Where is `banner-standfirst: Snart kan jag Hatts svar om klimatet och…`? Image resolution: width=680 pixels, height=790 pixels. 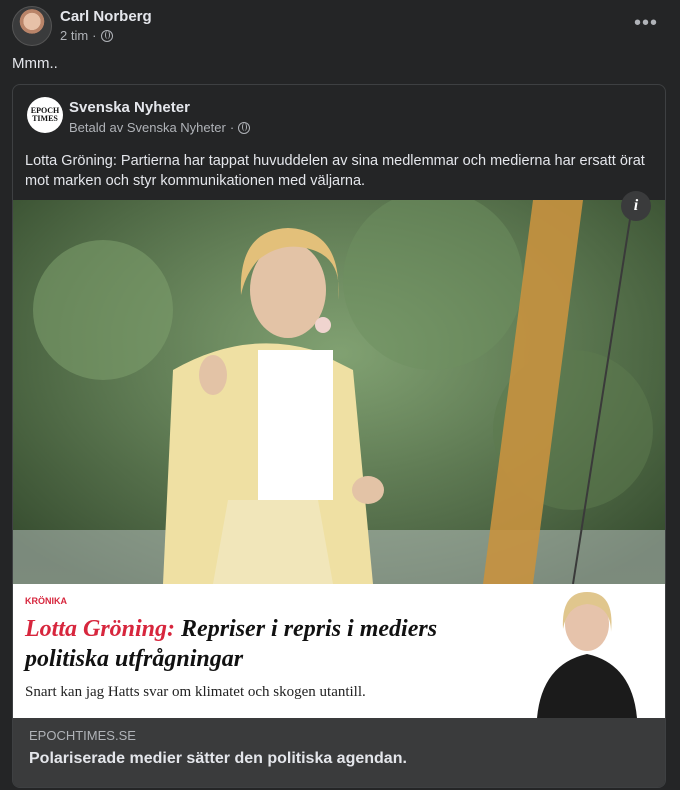 banner-standfirst: Snart kan jag Hatts svar om klimatet och… is located at coordinates (195, 692).